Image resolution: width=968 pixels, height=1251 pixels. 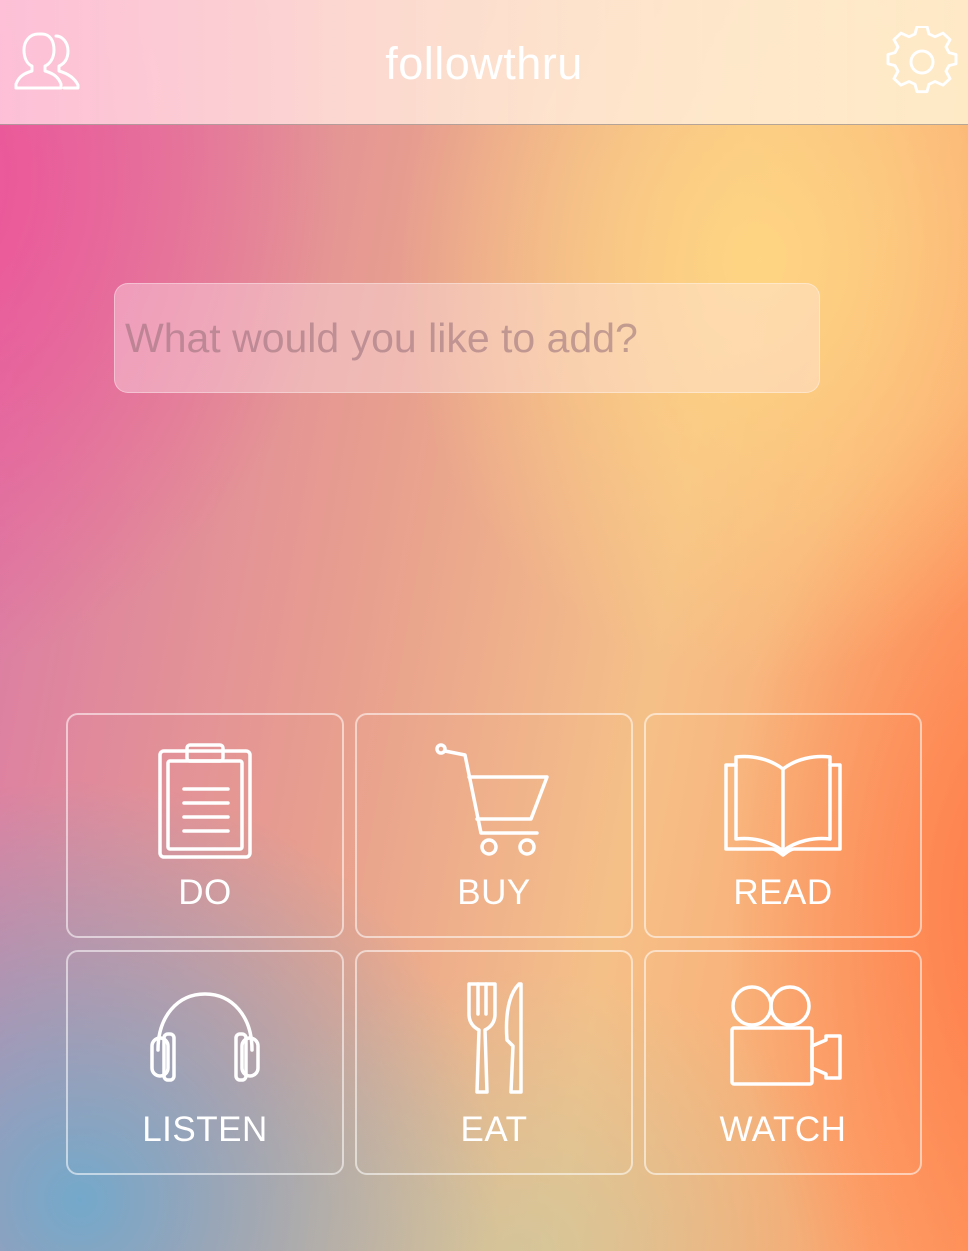 I want to click on settings-button, so click(x=922, y=62).